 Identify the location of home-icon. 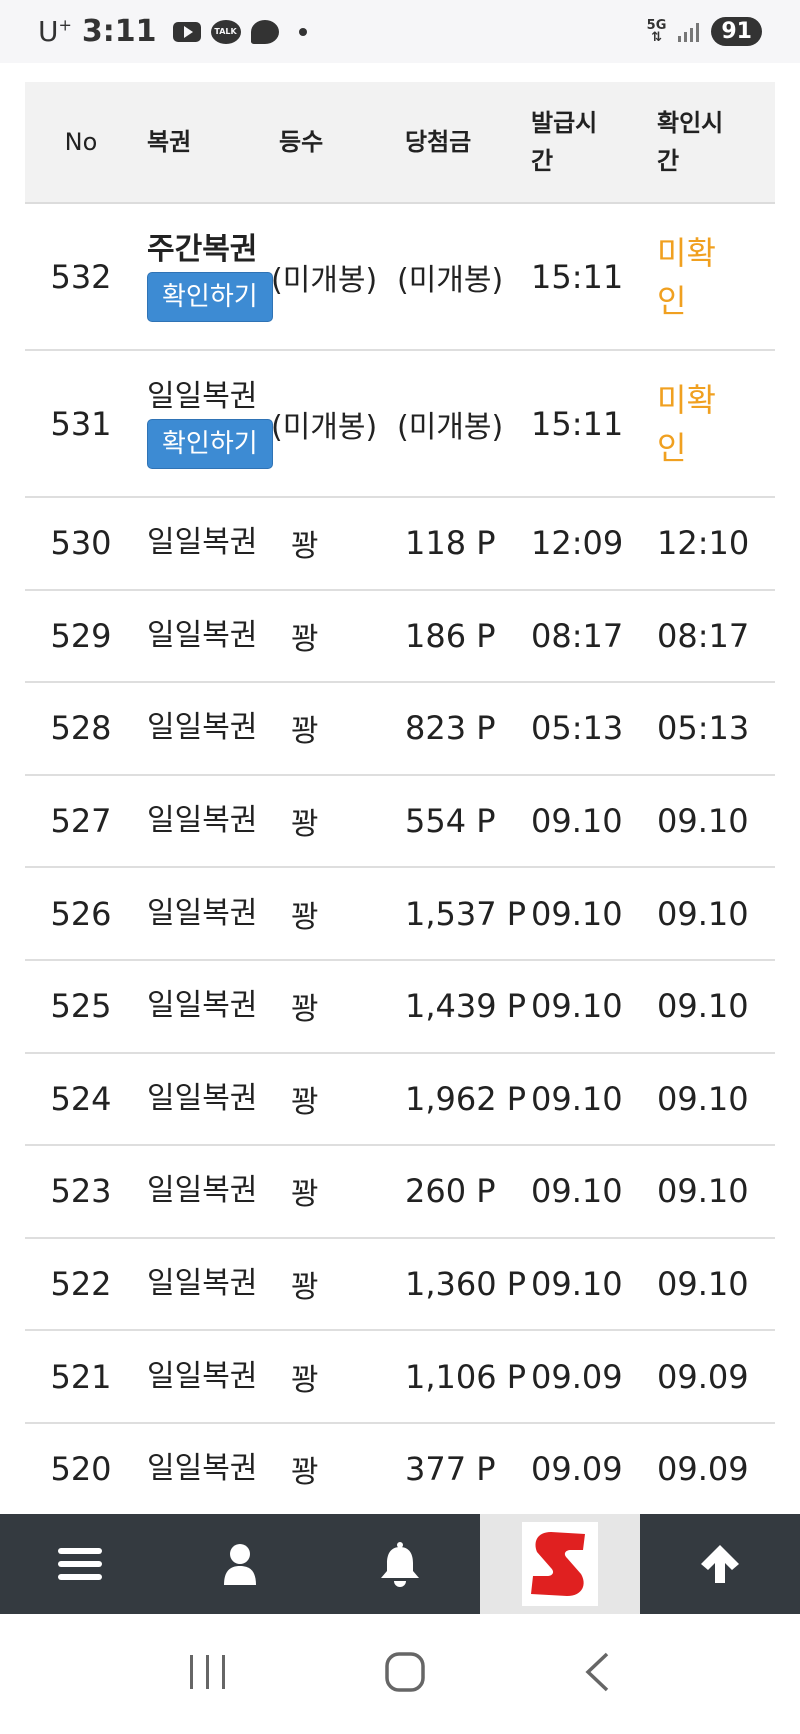
(405, 1672).